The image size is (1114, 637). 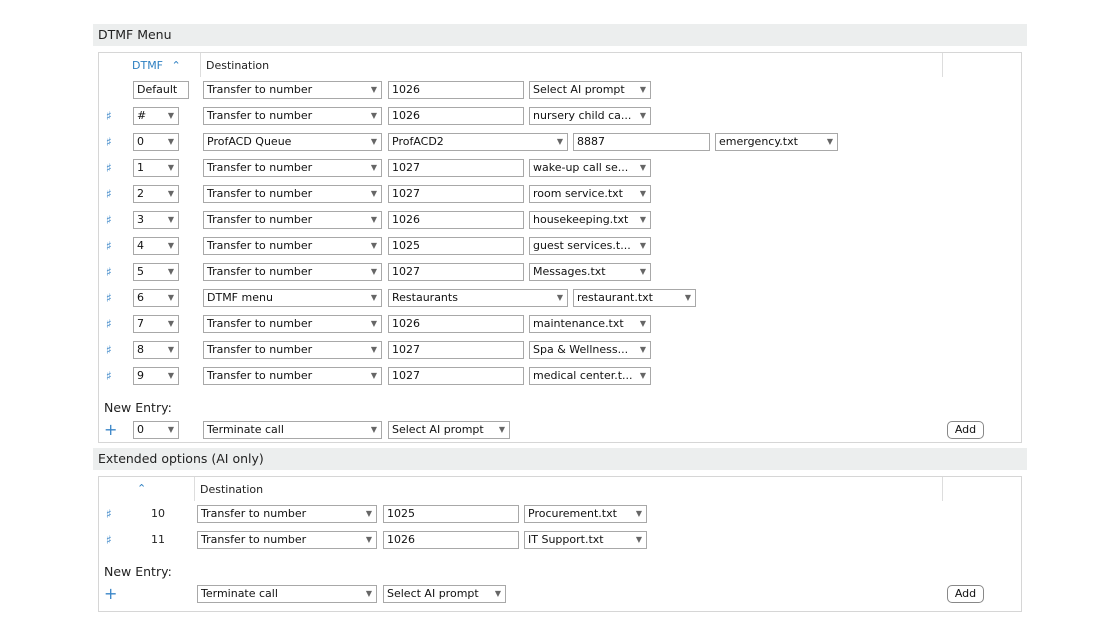 What do you see at coordinates (590, 272) in the screenshot?
I see `prompt-select: Messages.txt ▼` at bounding box center [590, 272].